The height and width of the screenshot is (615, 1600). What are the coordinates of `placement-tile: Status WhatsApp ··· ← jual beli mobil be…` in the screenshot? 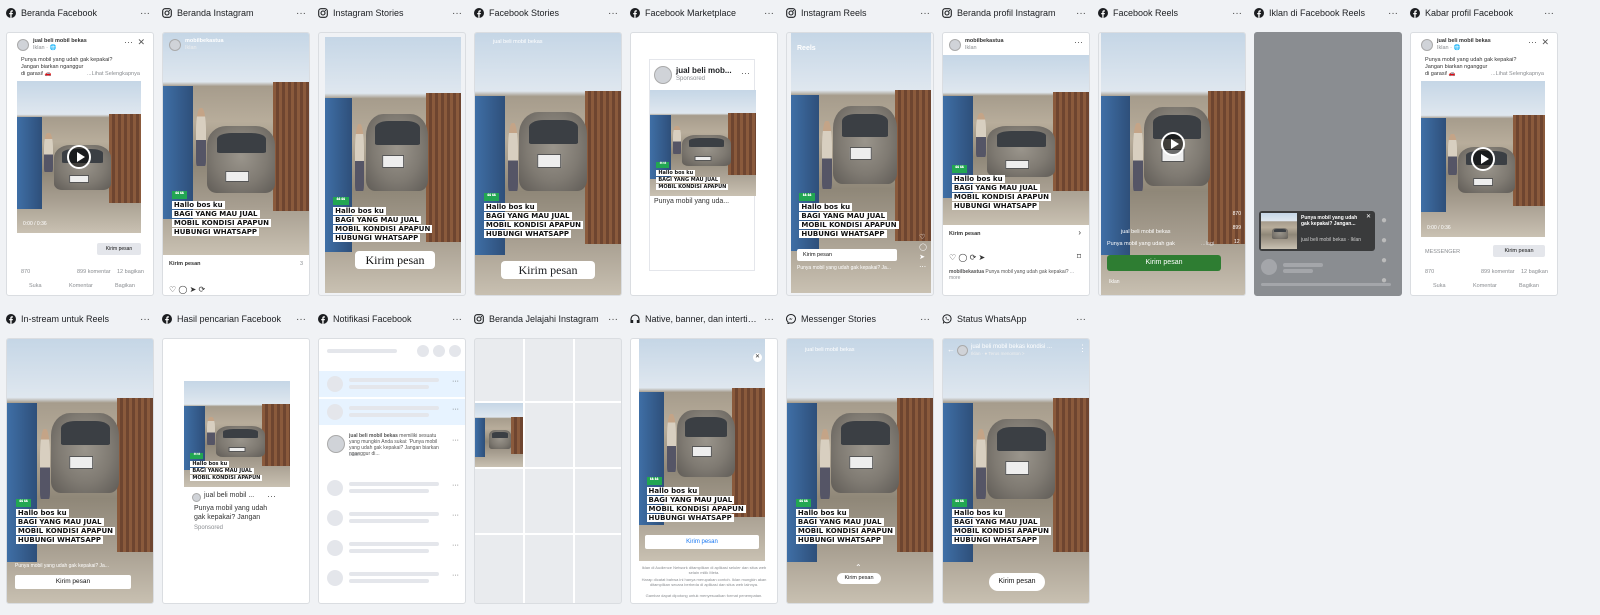 It's located at (1013, 459).